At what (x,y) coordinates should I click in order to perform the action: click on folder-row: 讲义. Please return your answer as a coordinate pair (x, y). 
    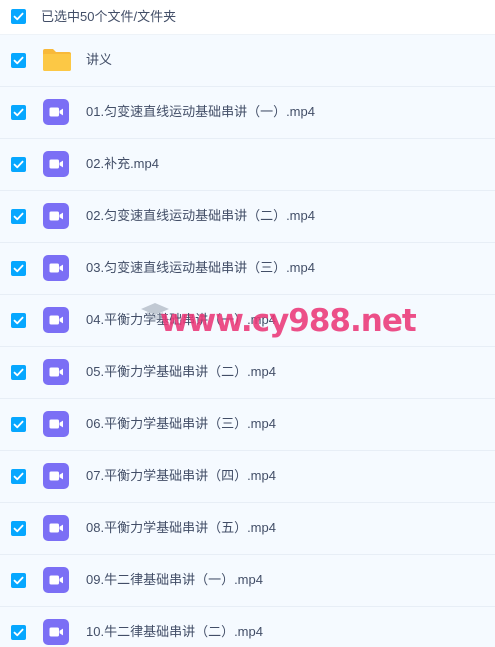
    Looking at the image, I should click on (247, 61).